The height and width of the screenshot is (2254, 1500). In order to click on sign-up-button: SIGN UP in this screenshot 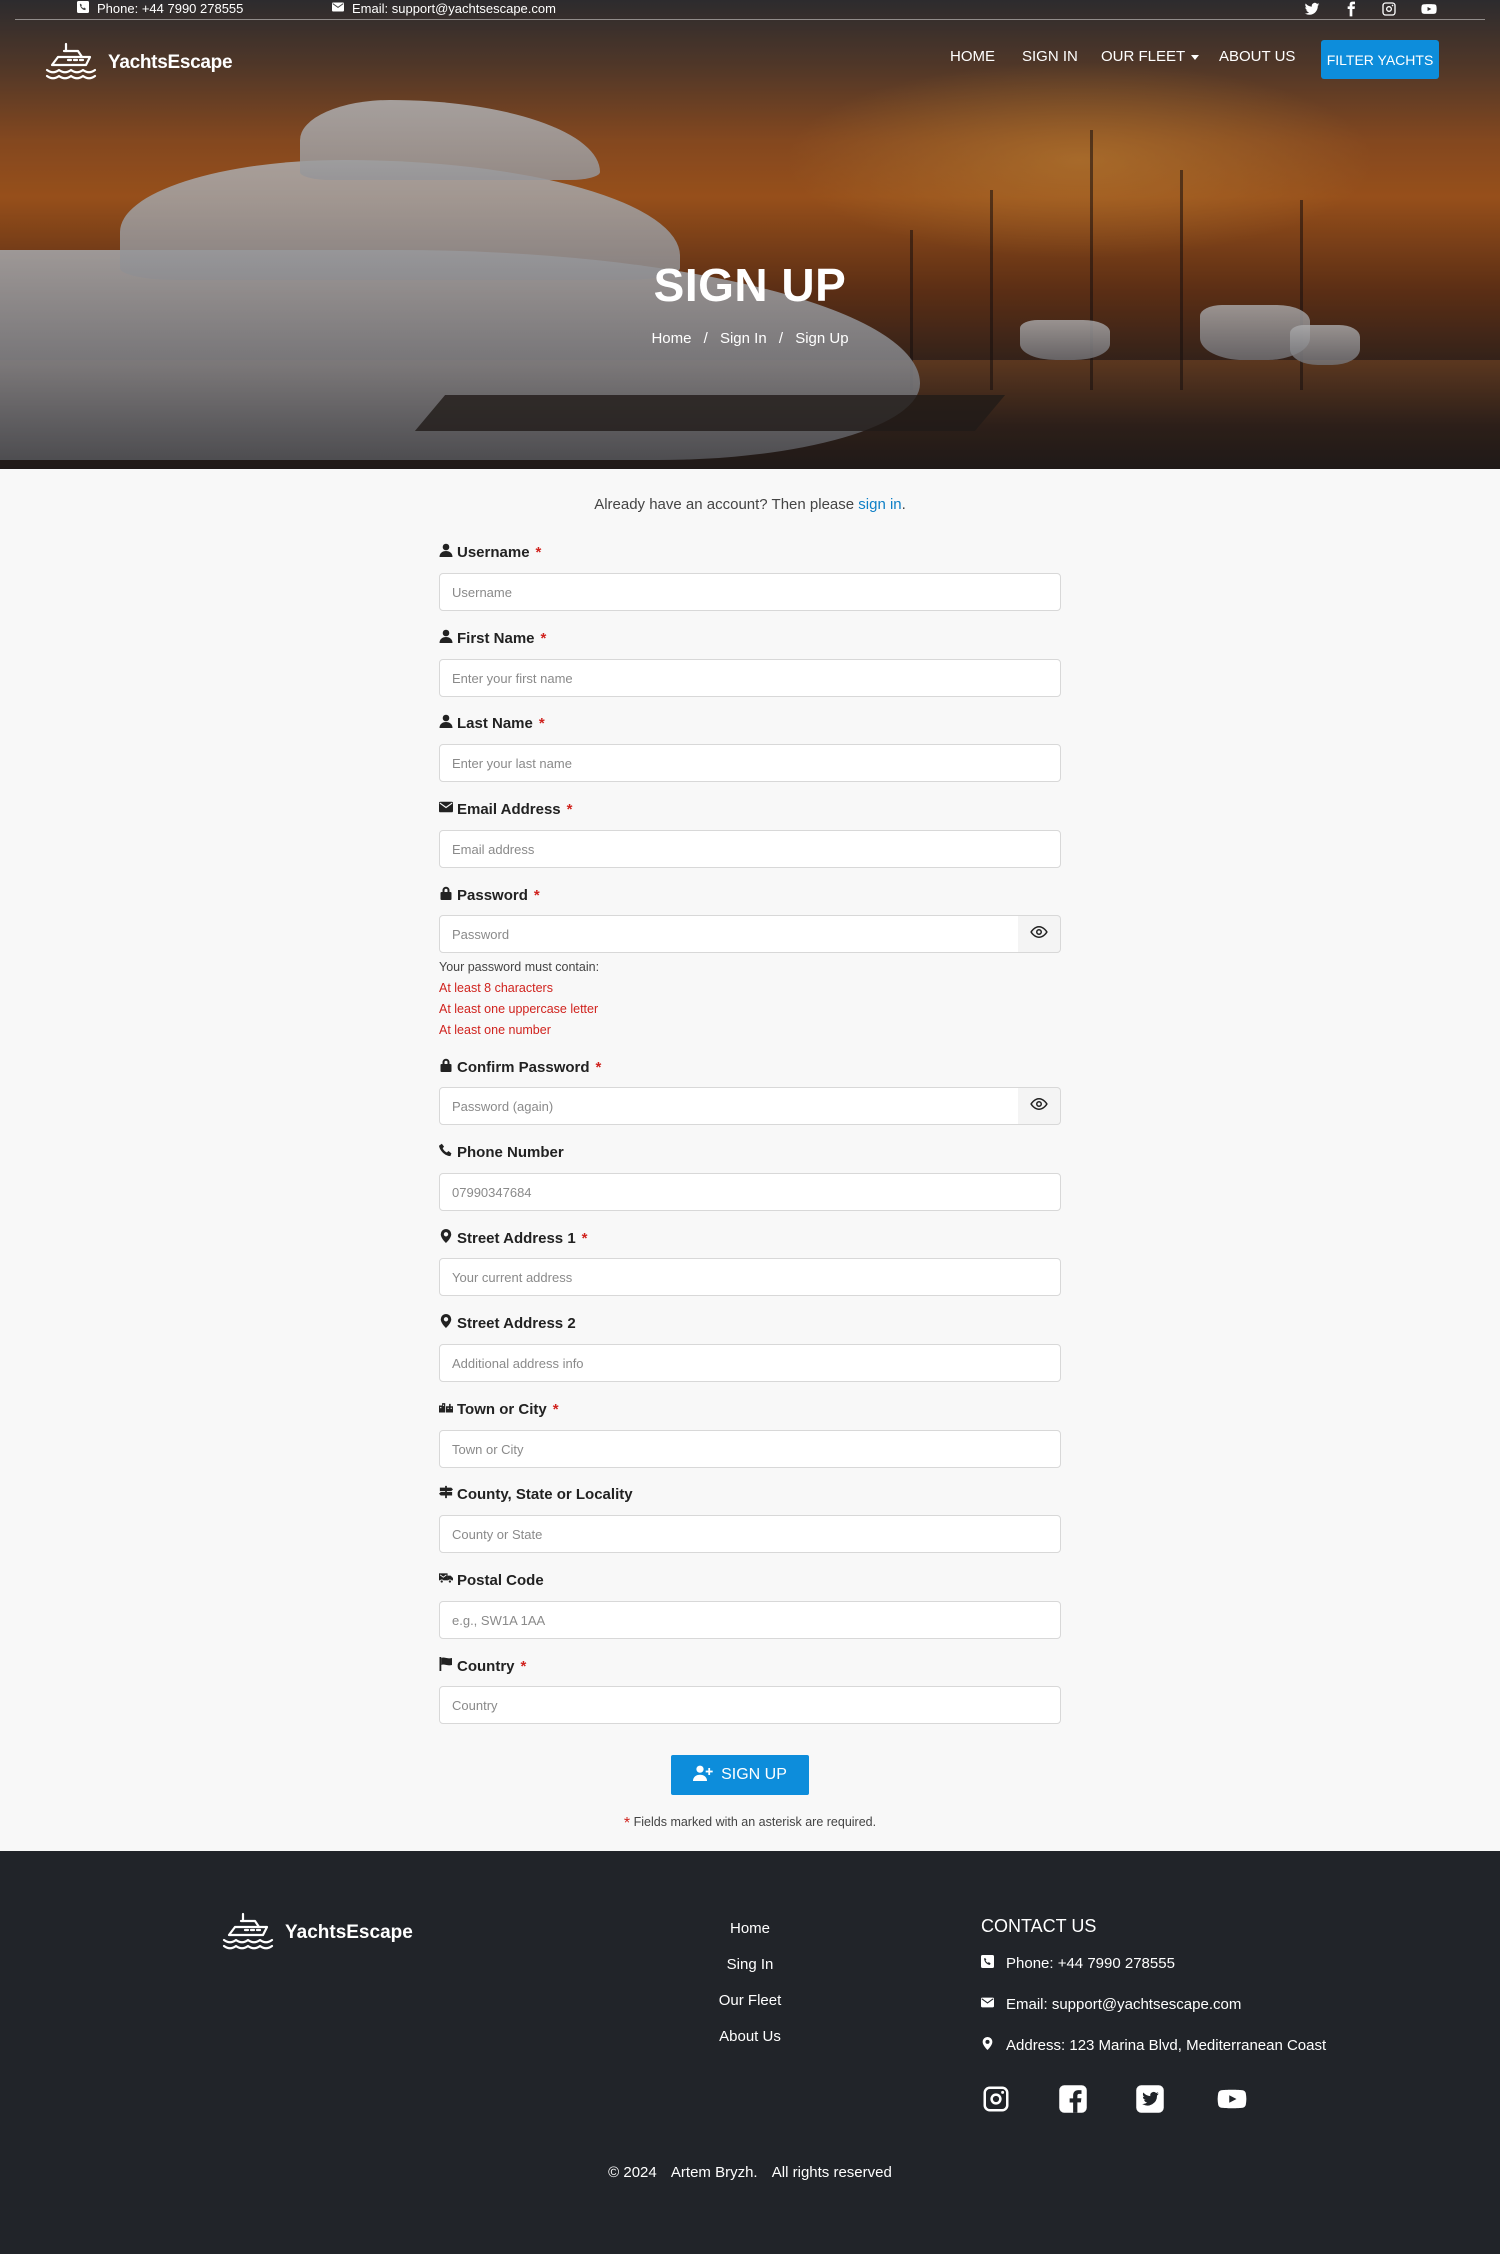, I will do `click(740, 1775)`.